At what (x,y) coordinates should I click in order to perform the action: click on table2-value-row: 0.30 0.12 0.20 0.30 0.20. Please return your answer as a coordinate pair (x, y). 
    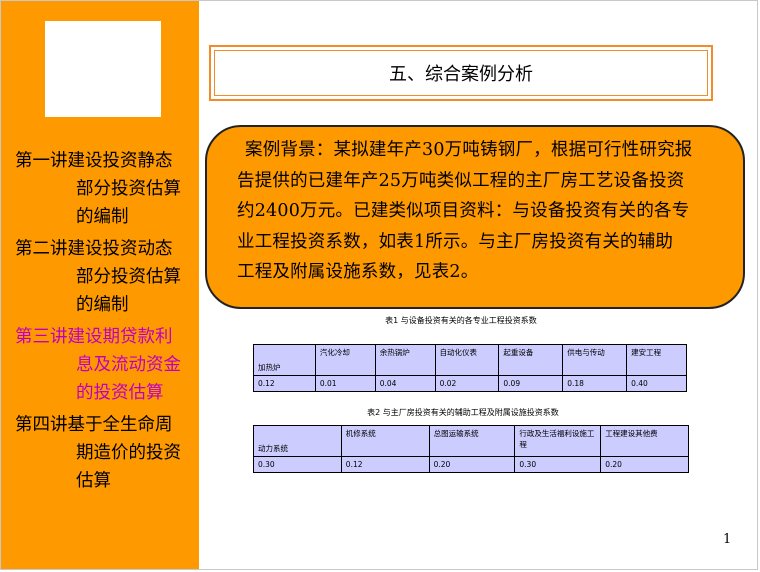
    Looking at the image, I should click on (471, 464).